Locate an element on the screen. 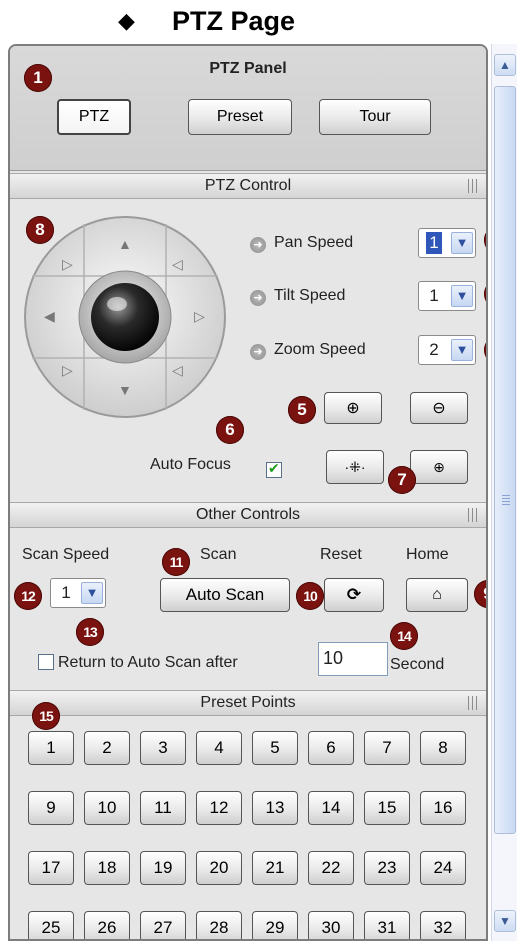 This screenshot has width=519, height=941. callout-marker: 5 is located at coordinates (302, 410).